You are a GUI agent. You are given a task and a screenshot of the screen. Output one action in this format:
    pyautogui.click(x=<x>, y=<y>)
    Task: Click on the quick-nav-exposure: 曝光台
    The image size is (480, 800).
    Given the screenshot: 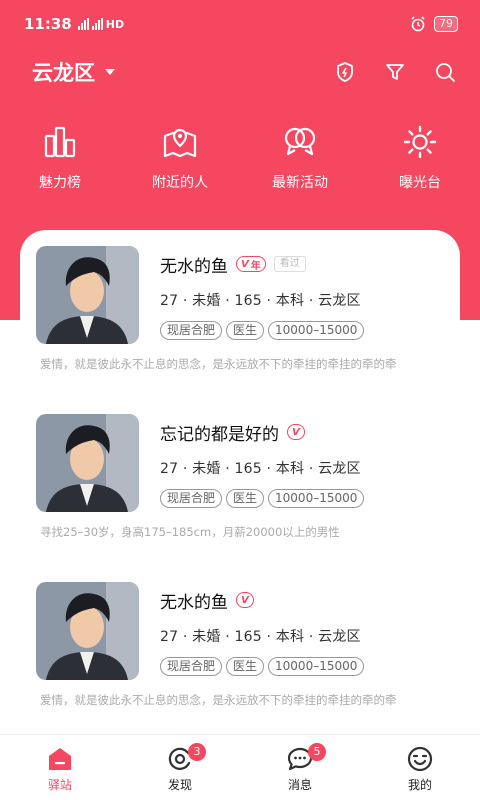 What is the action you would take?
    pyautogui.click(x=420, y=158)
    